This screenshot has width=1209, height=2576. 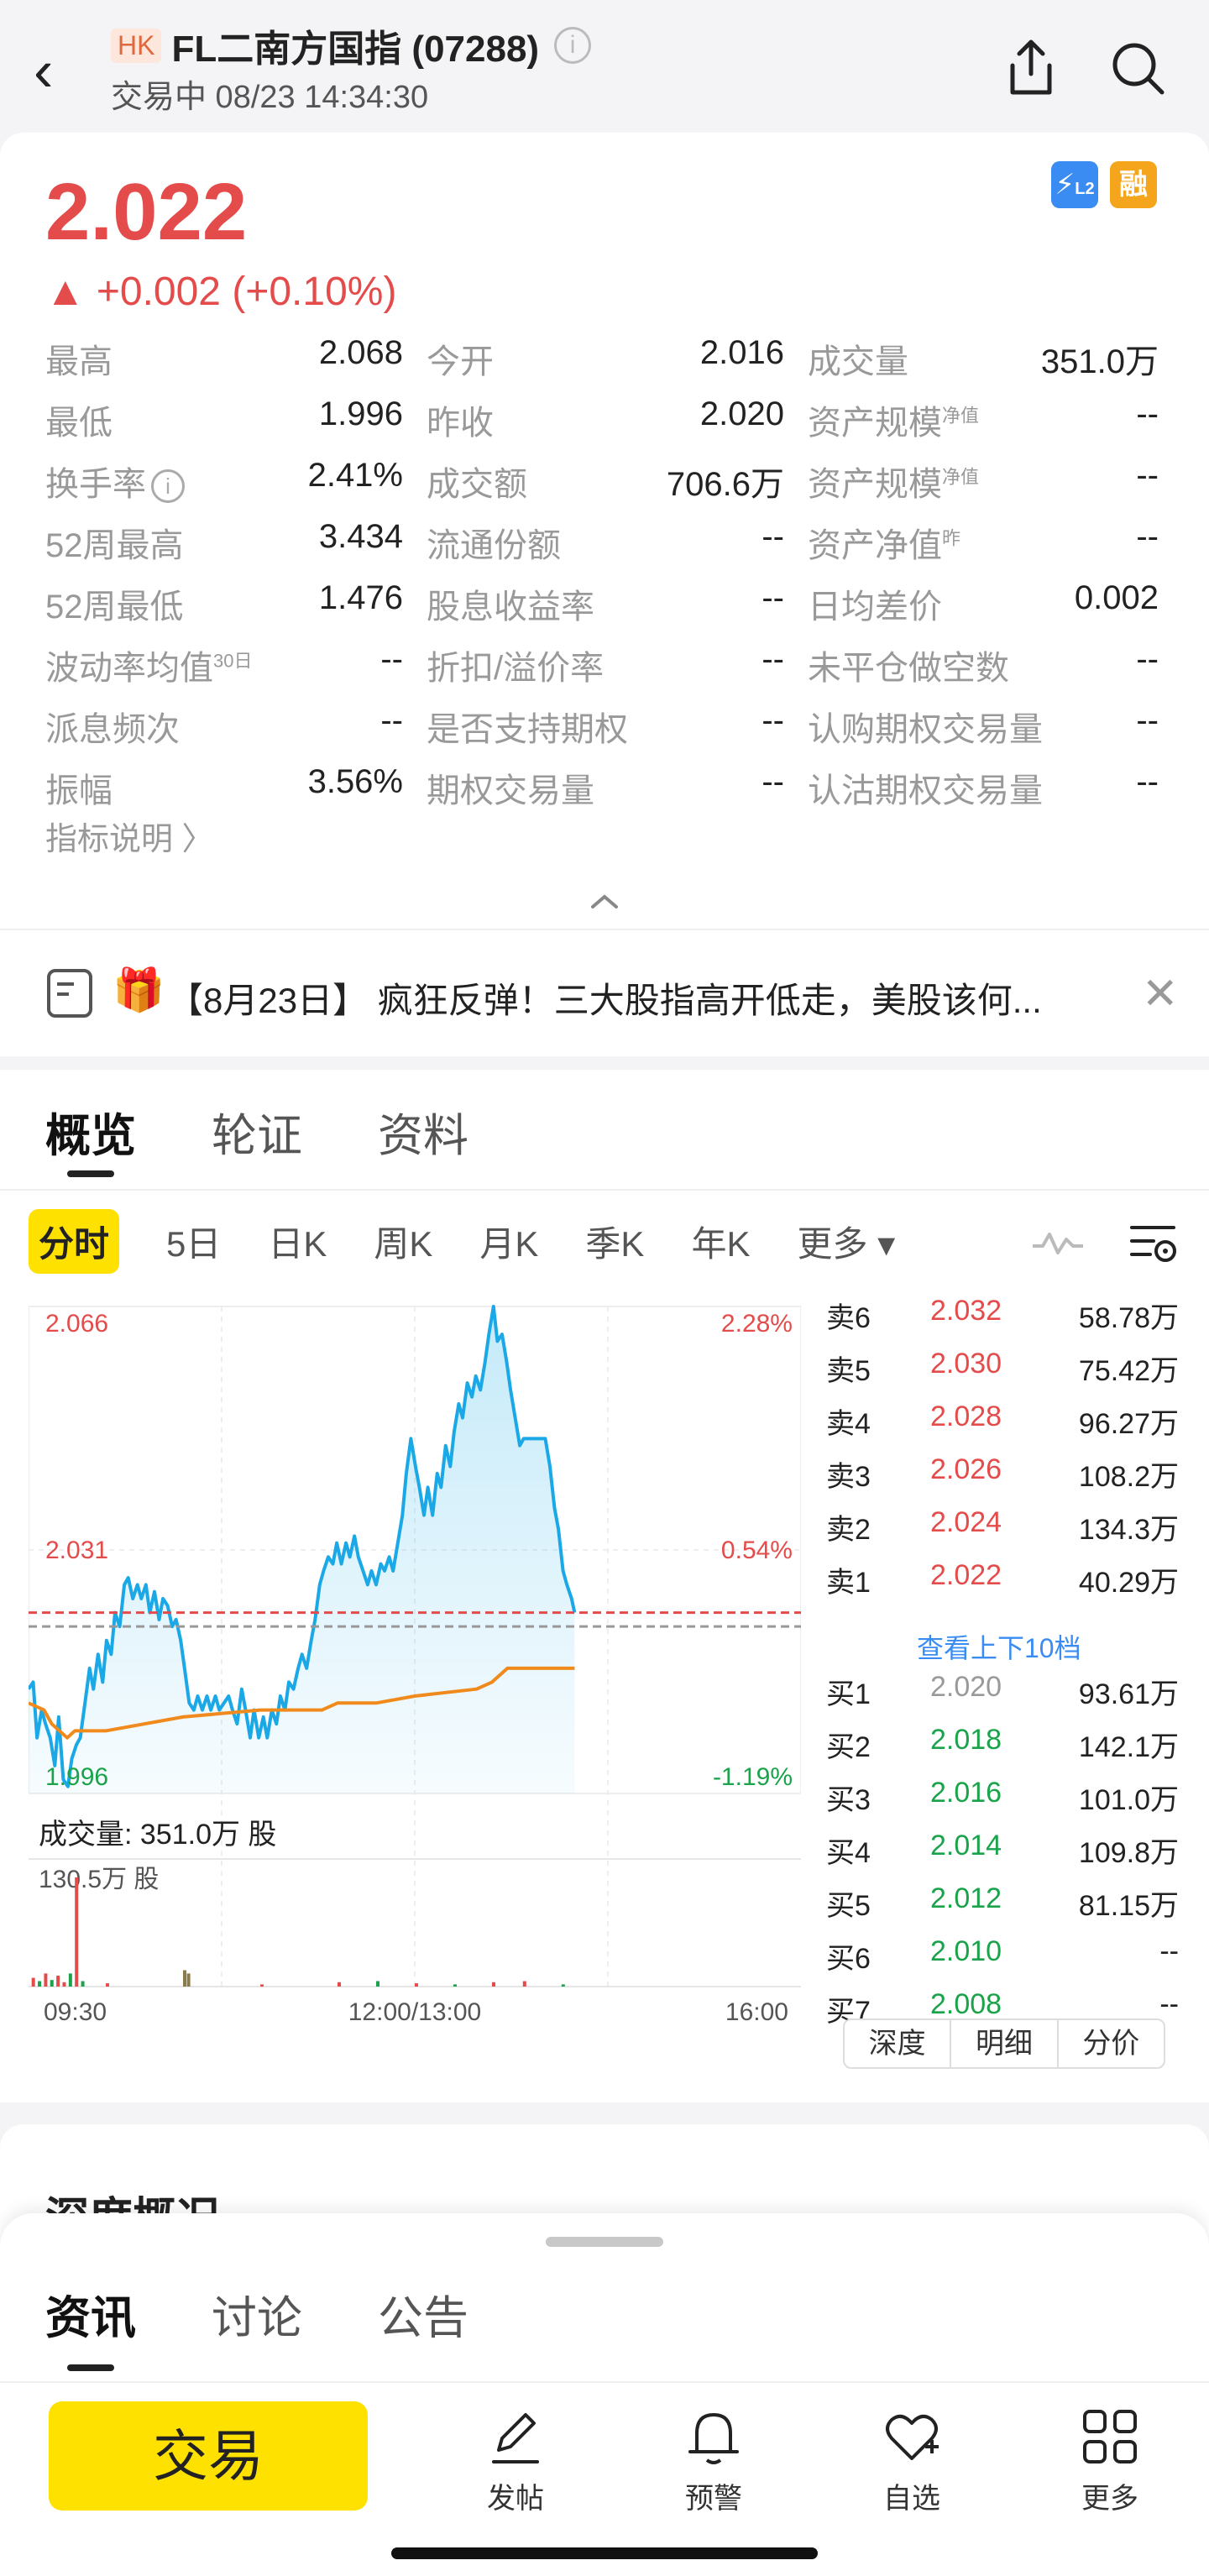 What do you see at coordinates (360, 413) in the screenshot?
I see `stat-value: 1.996` at bounding box center [360, 413].